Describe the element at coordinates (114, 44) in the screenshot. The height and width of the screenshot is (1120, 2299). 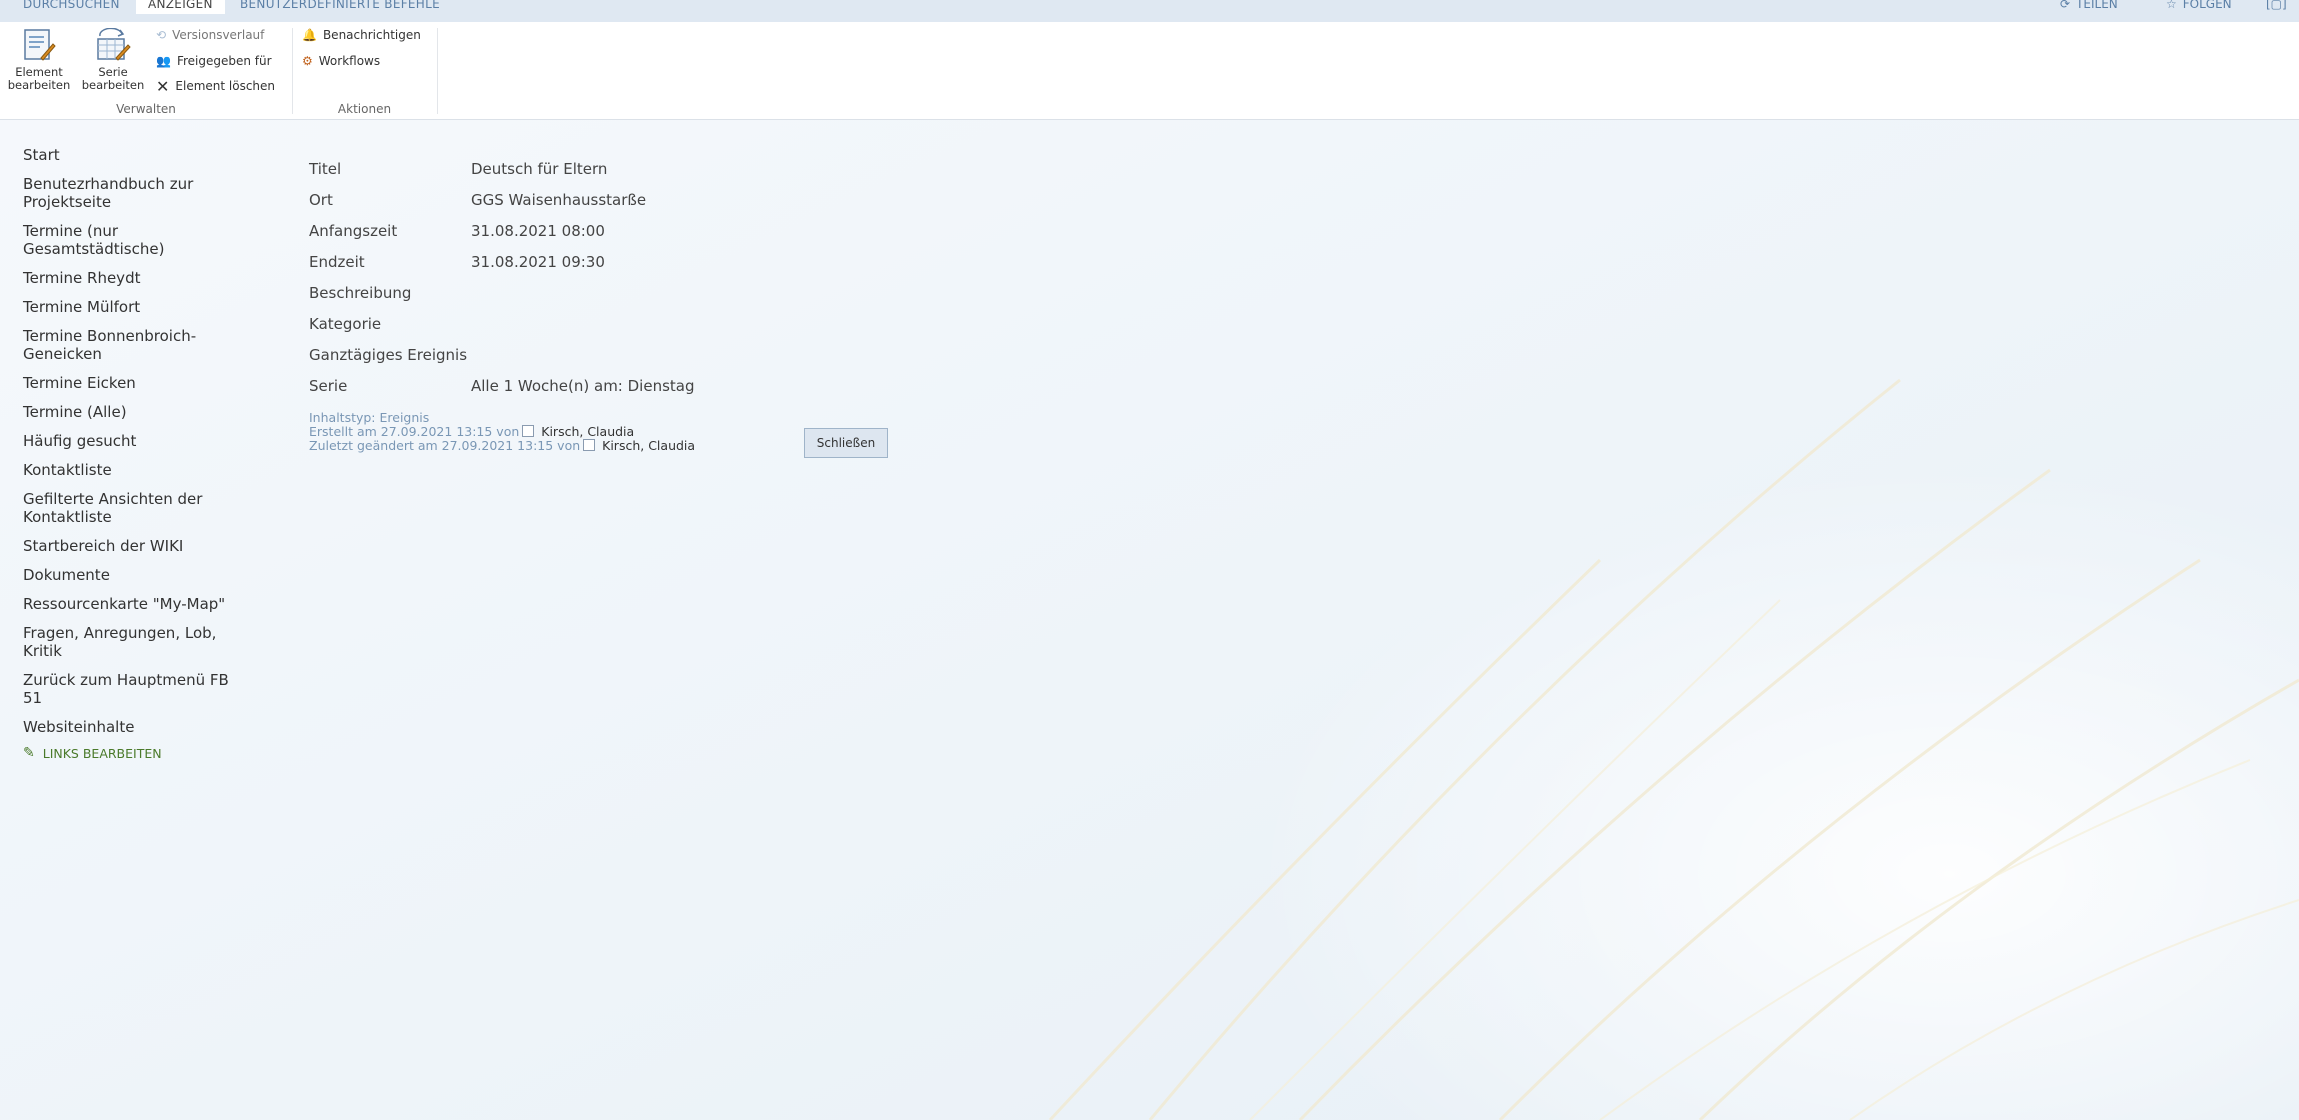
I see `edit-series-icon` at that location.